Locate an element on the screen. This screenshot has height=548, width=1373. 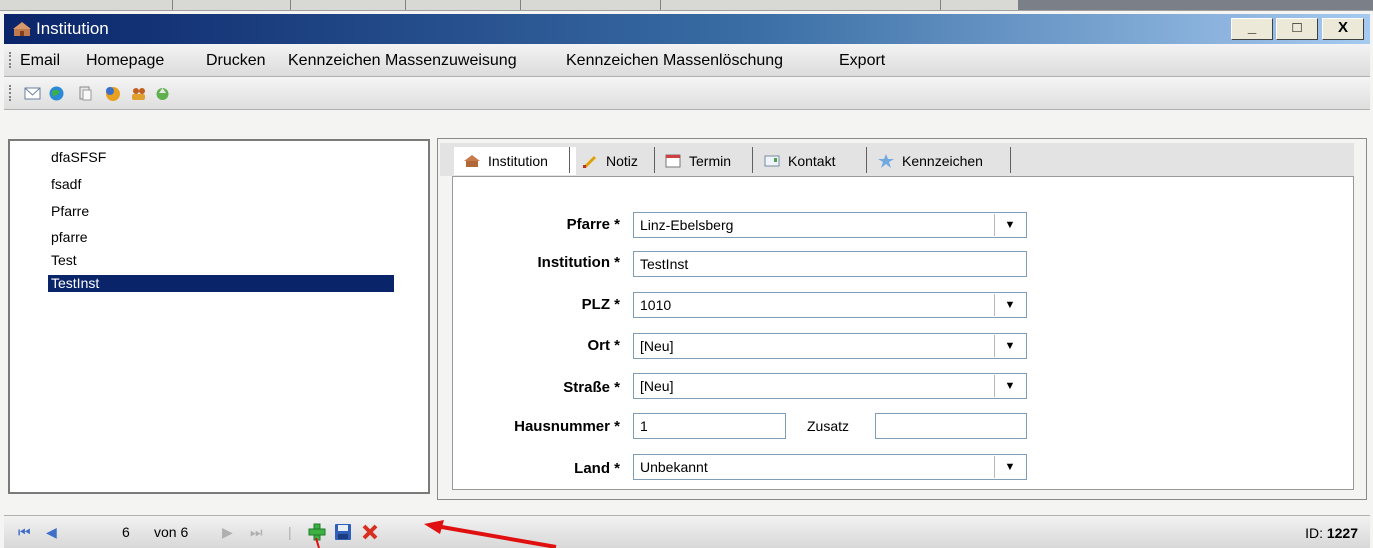
next-record-icon: ▶ is located at coordinates (227, 532).